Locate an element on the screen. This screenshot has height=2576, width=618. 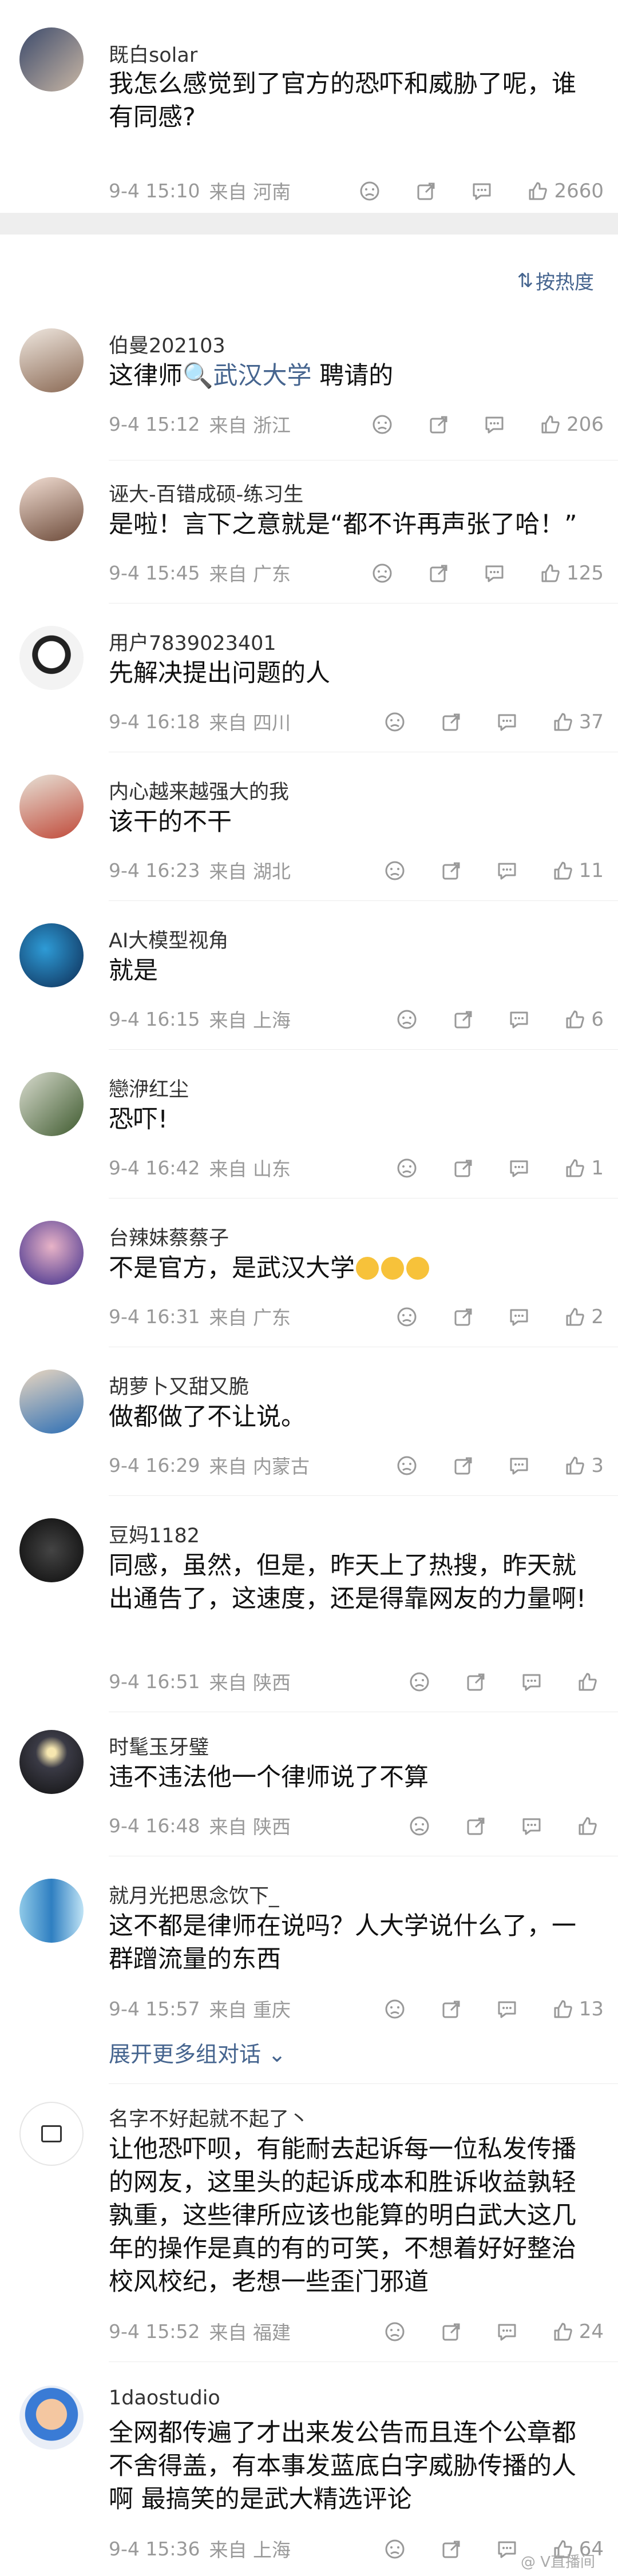
comment-author: 伯曼202103 is located at coordinates (167, 344).